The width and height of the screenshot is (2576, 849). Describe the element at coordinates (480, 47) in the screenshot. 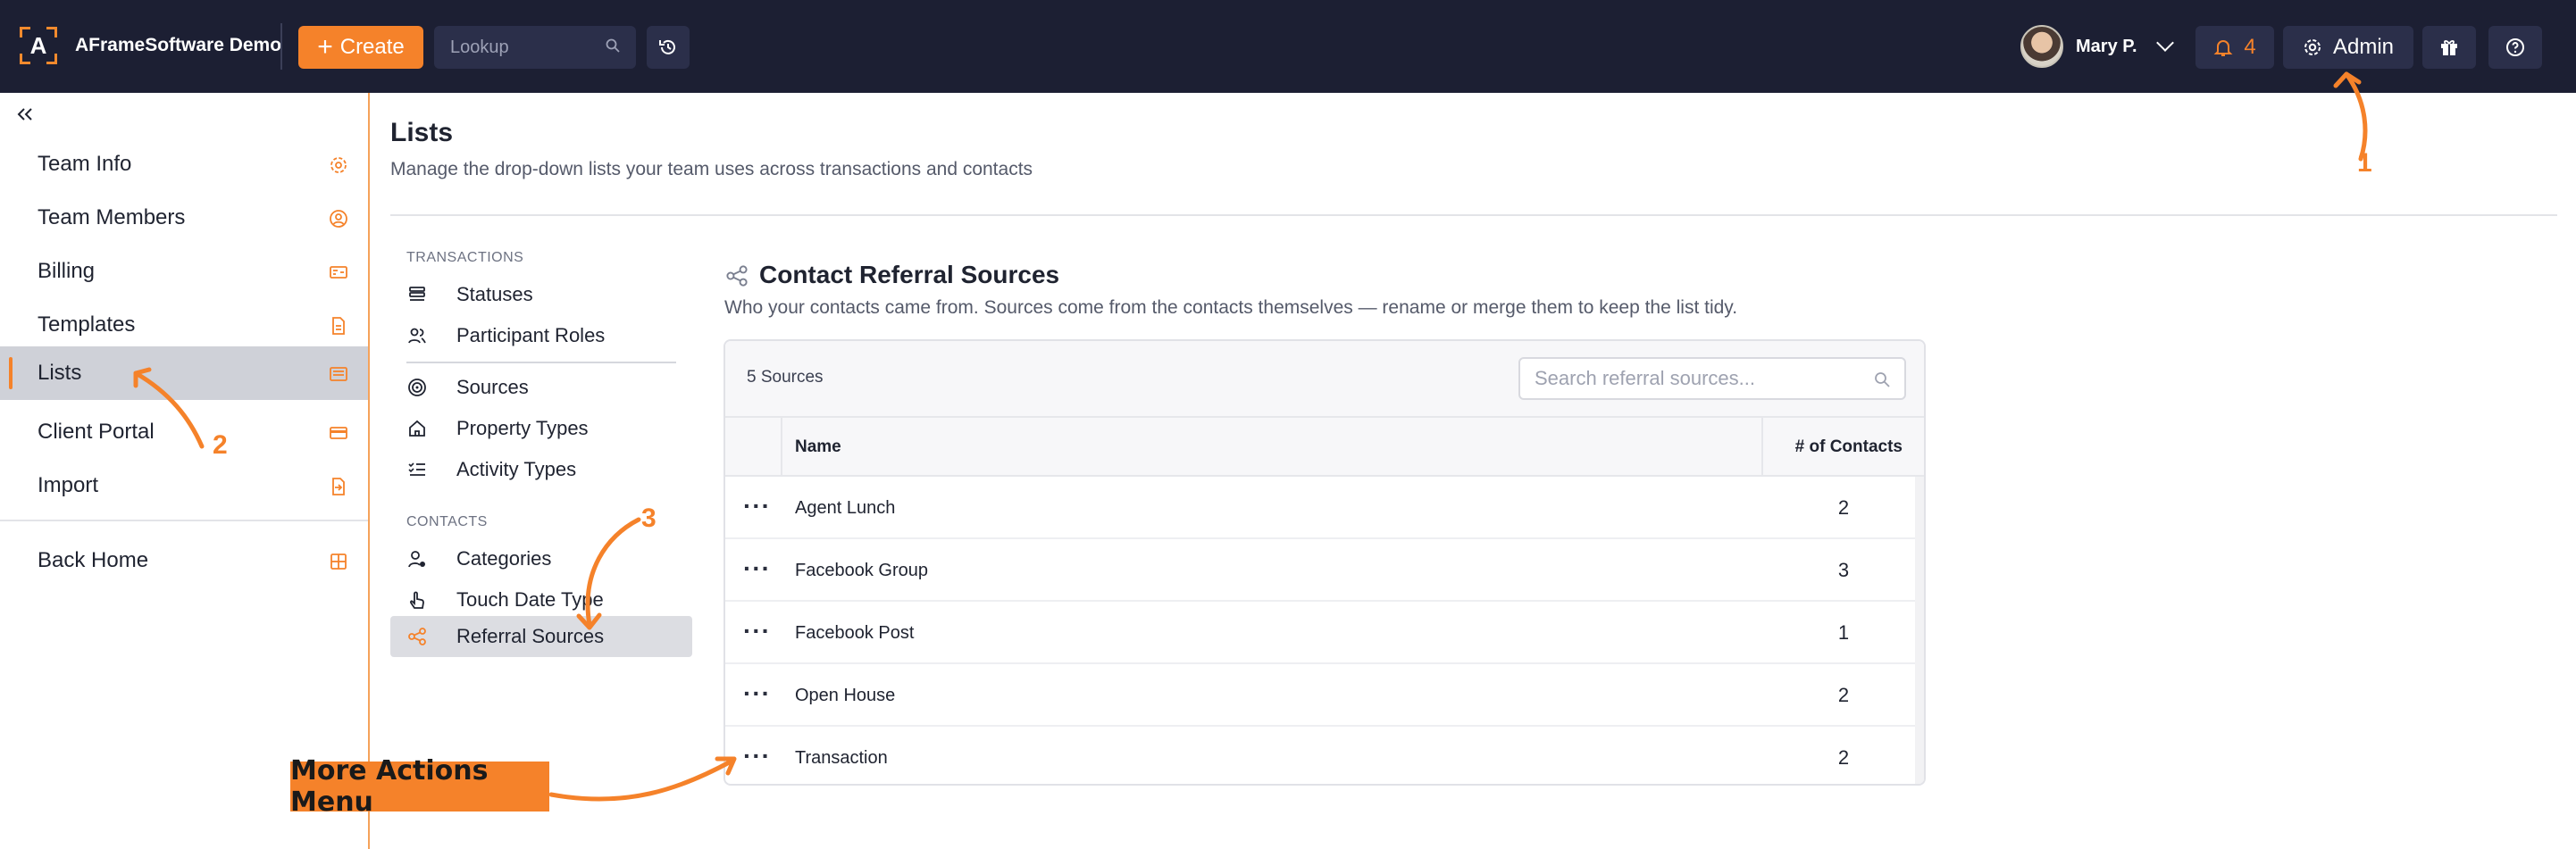

I see `lookup-placeholder: Lookup` at that location.